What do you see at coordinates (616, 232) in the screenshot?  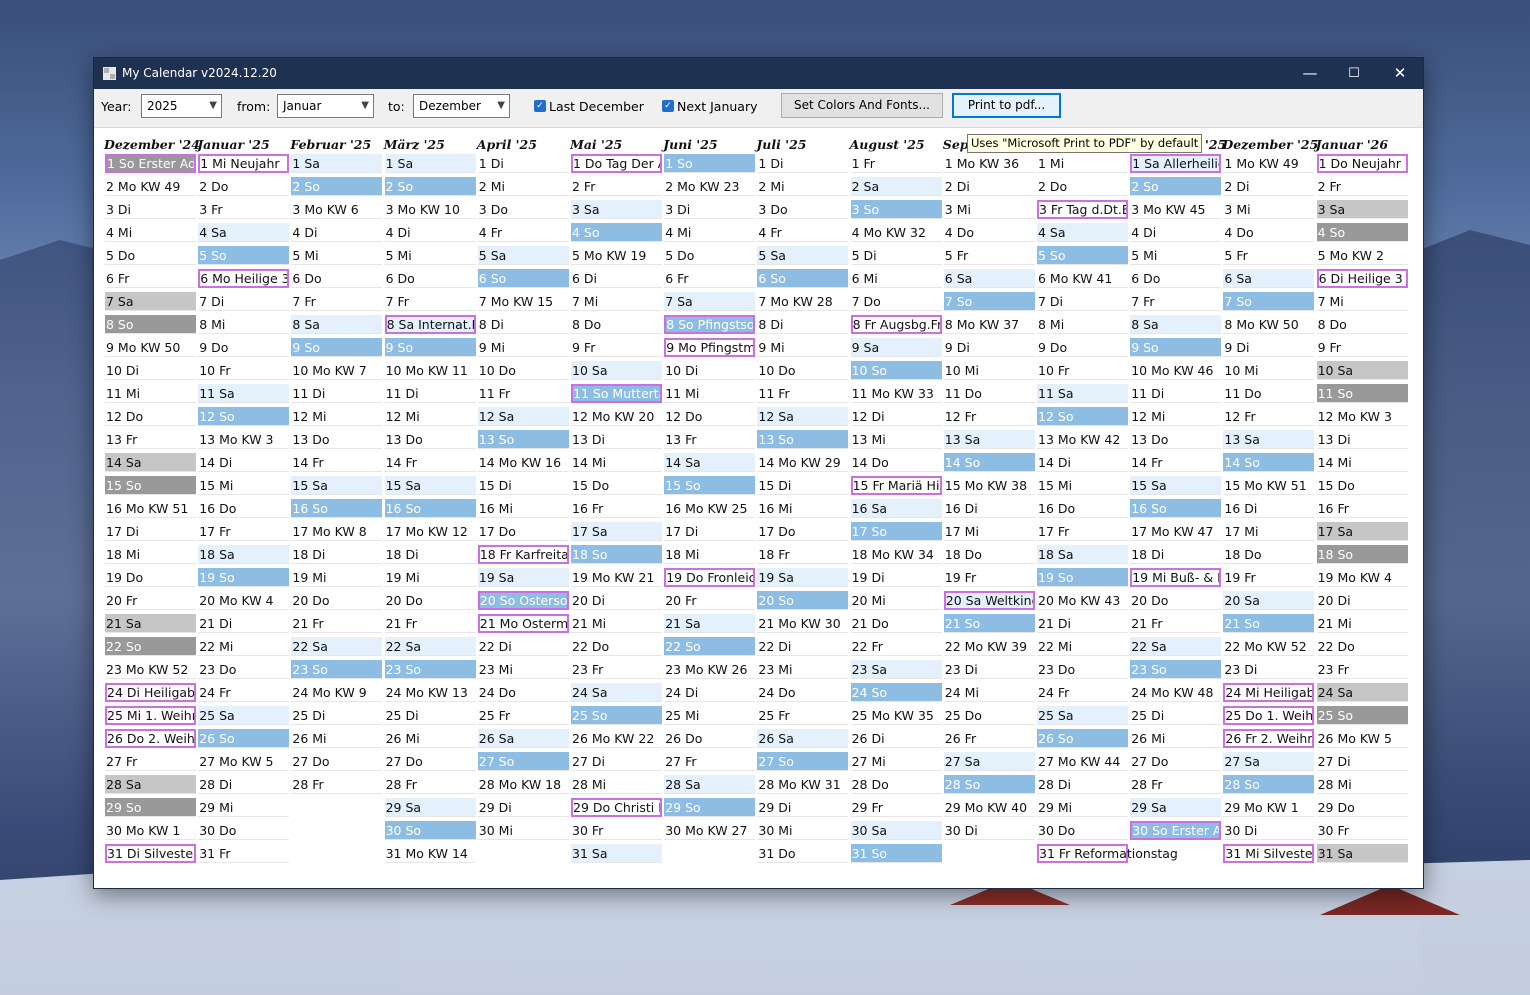 I see `day-cell: 4 So` at bounding box center [616, 232].